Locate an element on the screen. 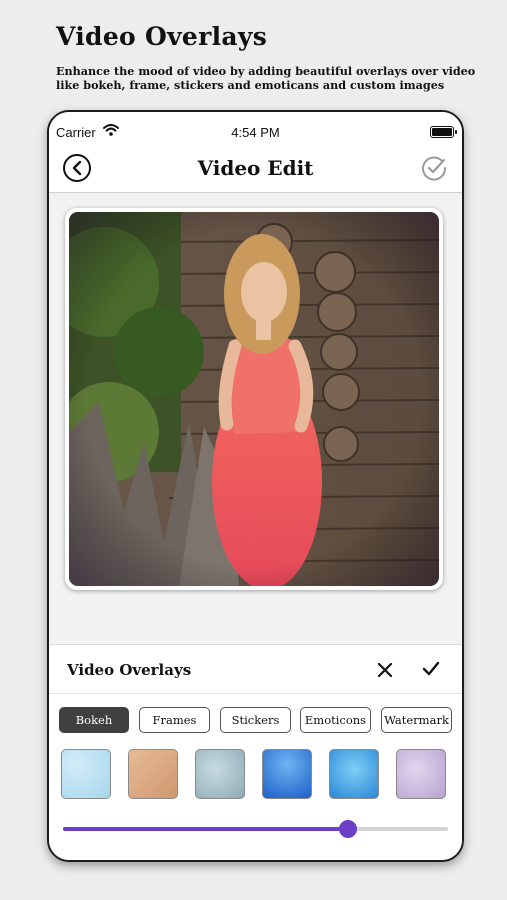  tab-bokeh: Bokeh is located at coordinates (94, 720).